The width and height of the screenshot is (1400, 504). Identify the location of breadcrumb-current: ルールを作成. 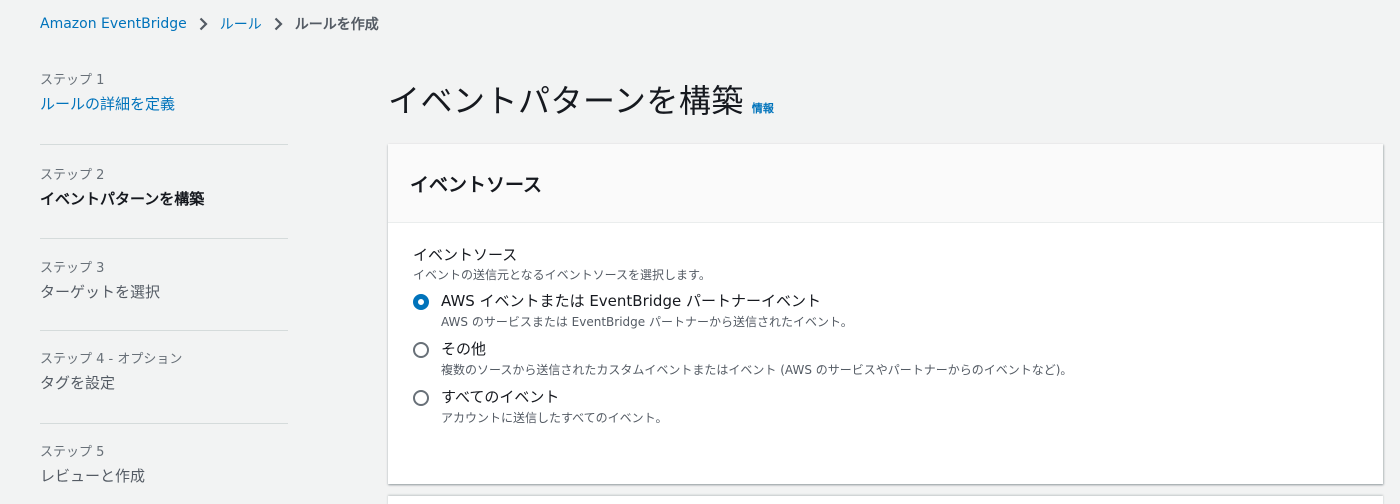
(336, 25).